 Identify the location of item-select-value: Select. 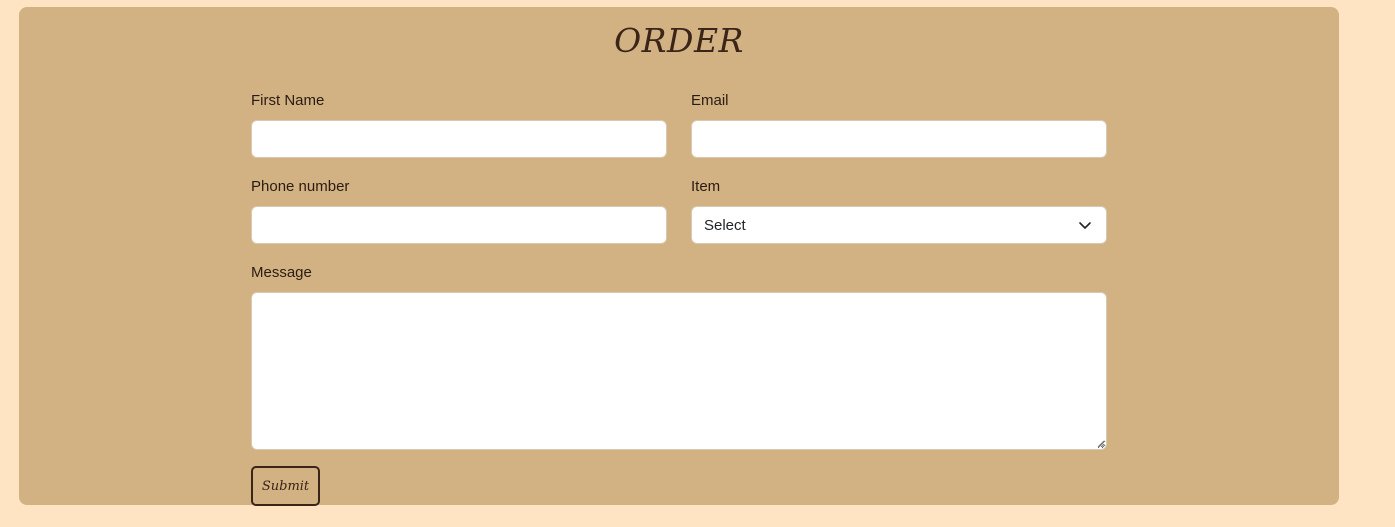
(725, 225).